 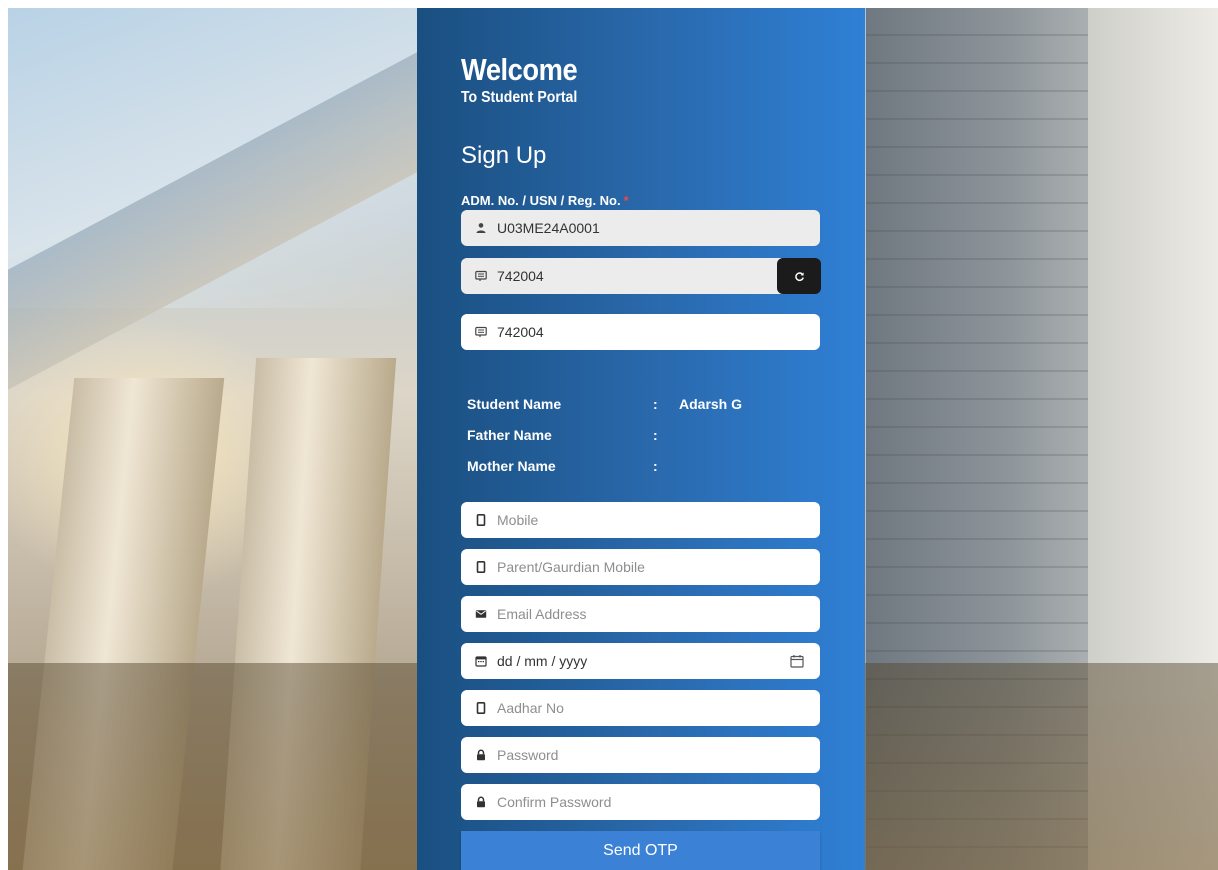 What do you see at coordinates (530, 708) in the screenshot?
I see `aadhar-placeholder: Aadhar No` at bounding box center [530, 708].